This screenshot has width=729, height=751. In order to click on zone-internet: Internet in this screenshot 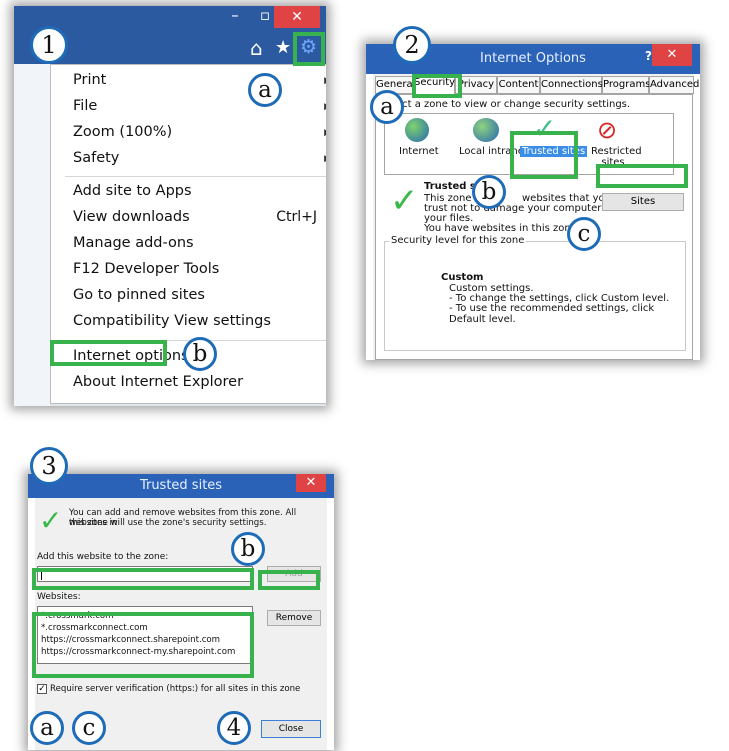, I will do `click(419, 151)`.